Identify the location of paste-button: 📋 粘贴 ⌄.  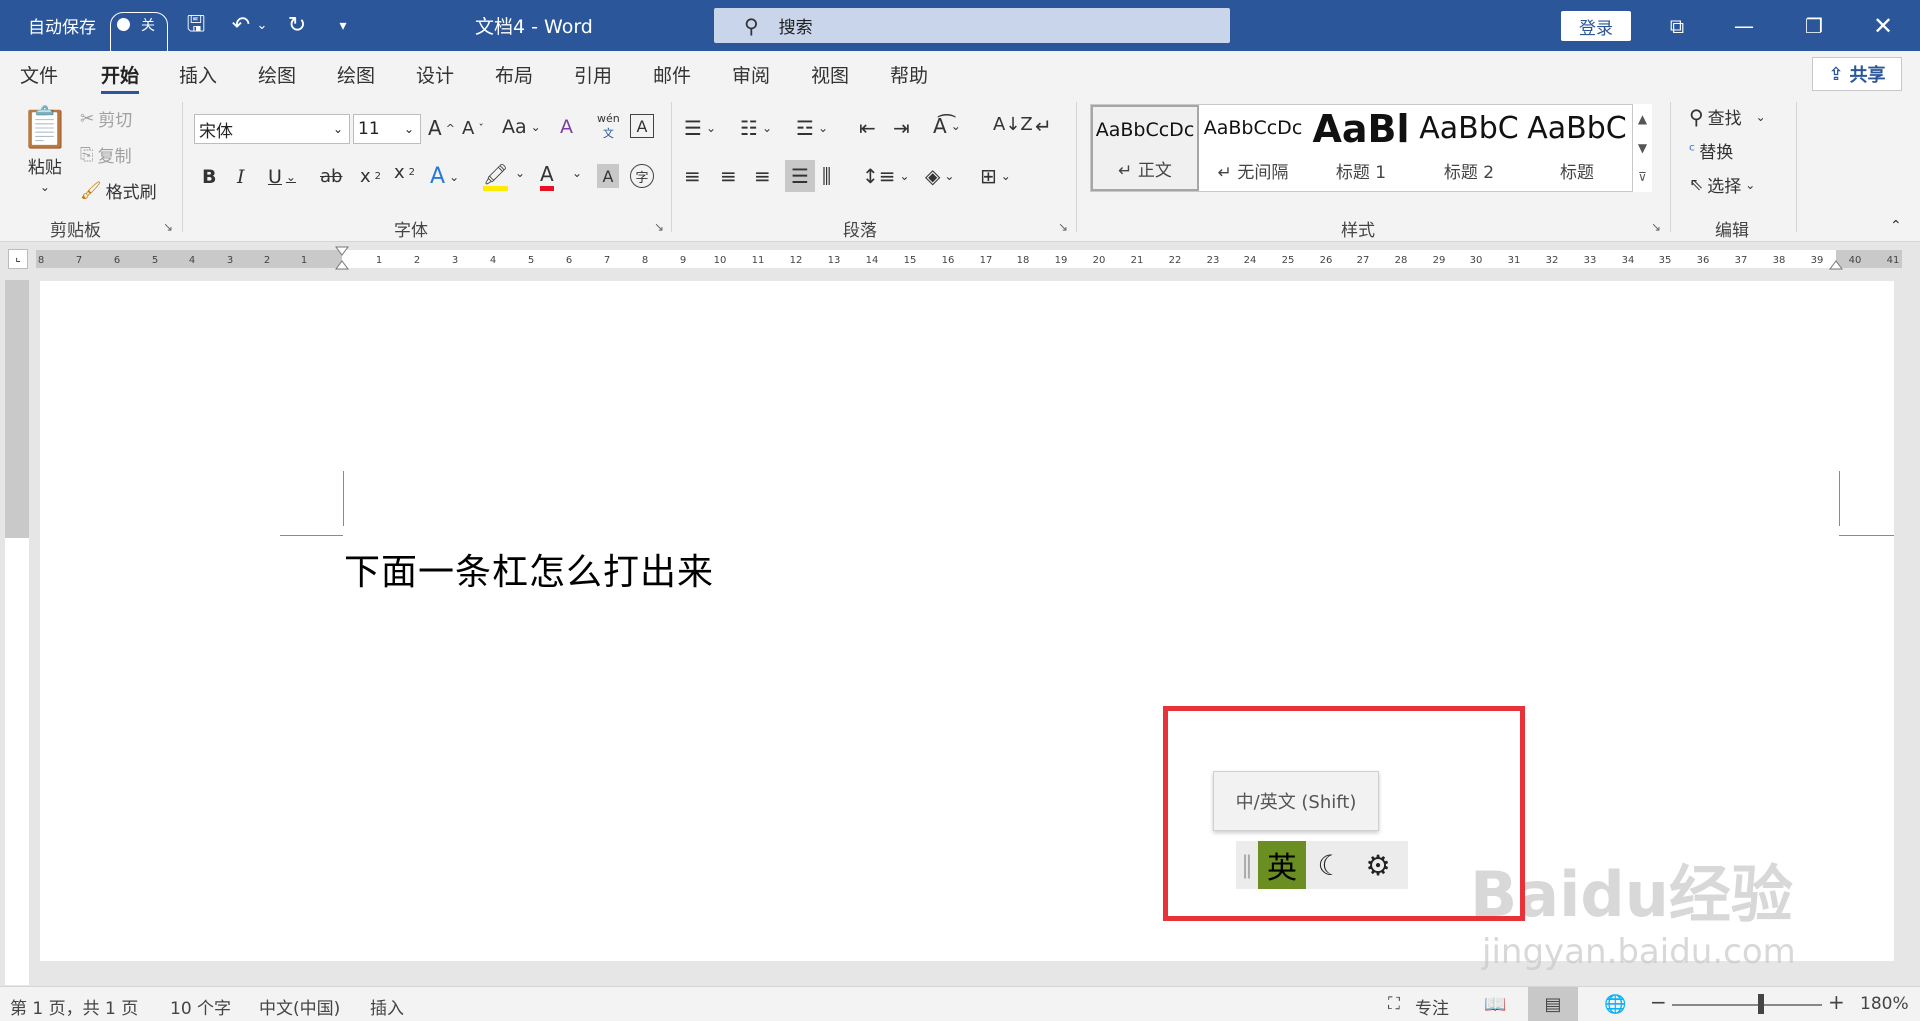
(45, 149).